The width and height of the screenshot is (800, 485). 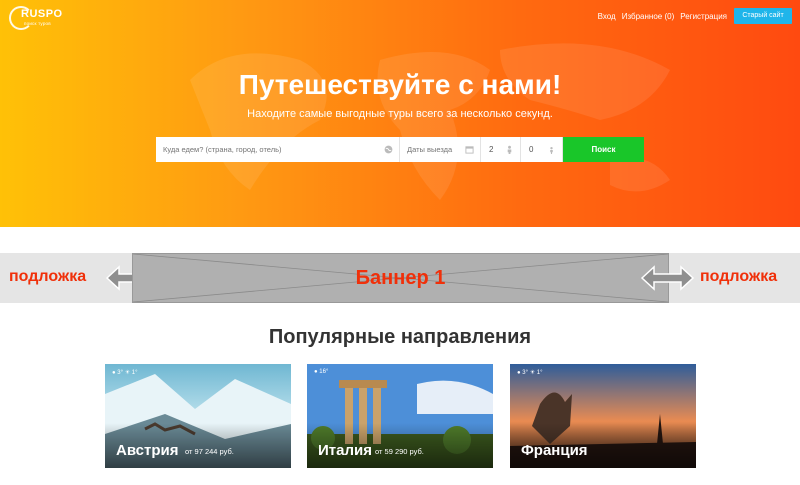 What do you see at coordinates (667, 278) in the screenshot?
I see `double-arrow-right-icon` at bounding box center [667, 278].